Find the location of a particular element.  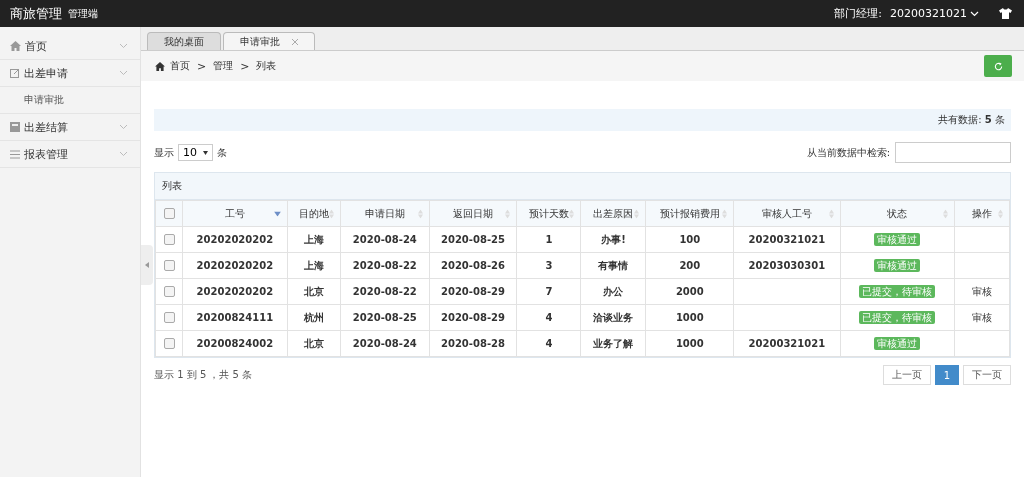

sidebar-item: 首页 is located at coordinates (70, 46).